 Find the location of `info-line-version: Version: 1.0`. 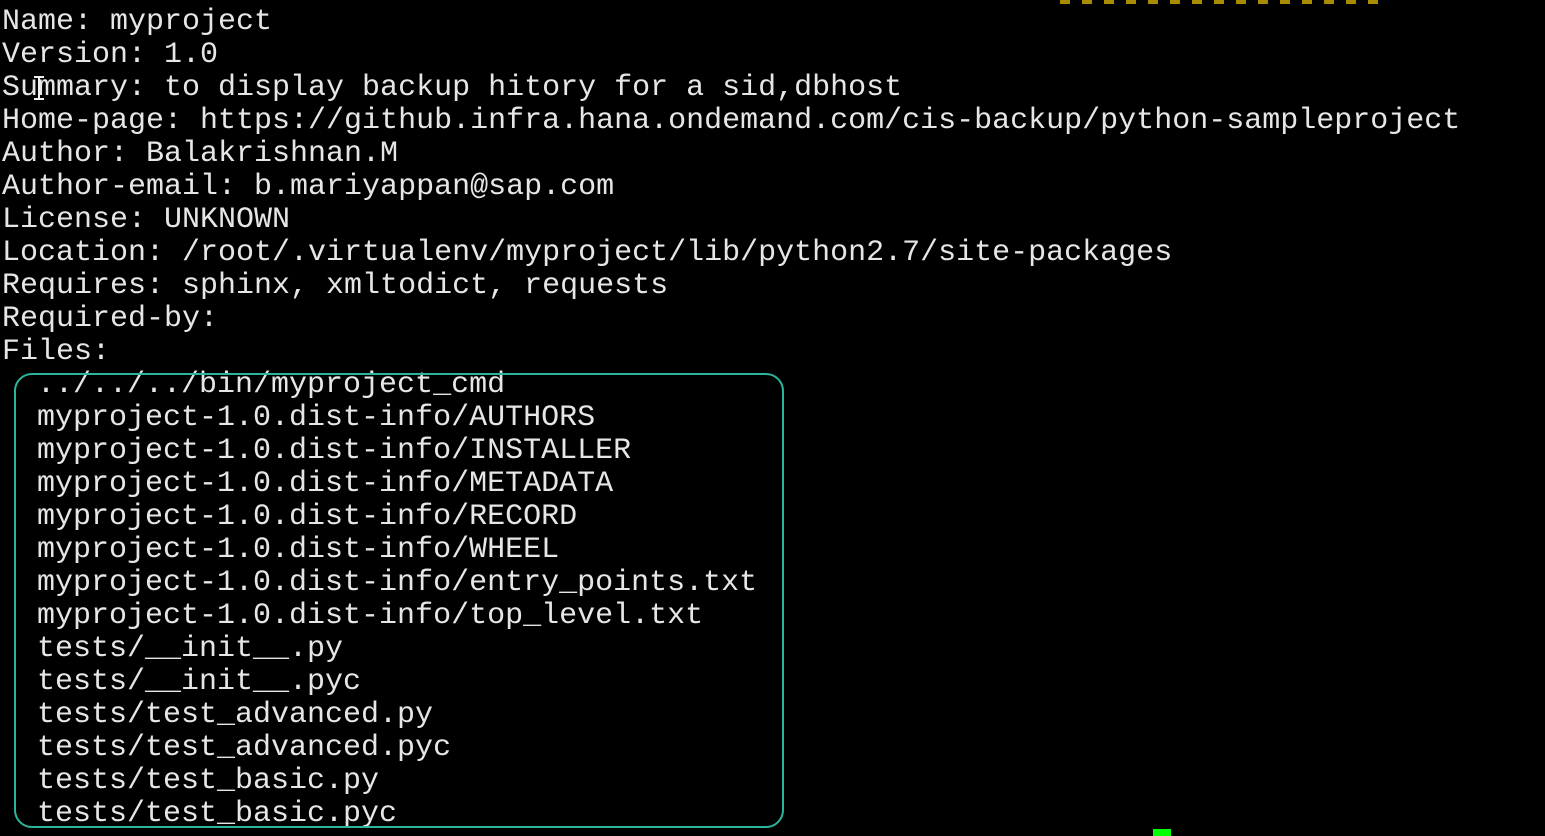

info-line-version: Version: 1.0 is located at coordinates (110, 55).